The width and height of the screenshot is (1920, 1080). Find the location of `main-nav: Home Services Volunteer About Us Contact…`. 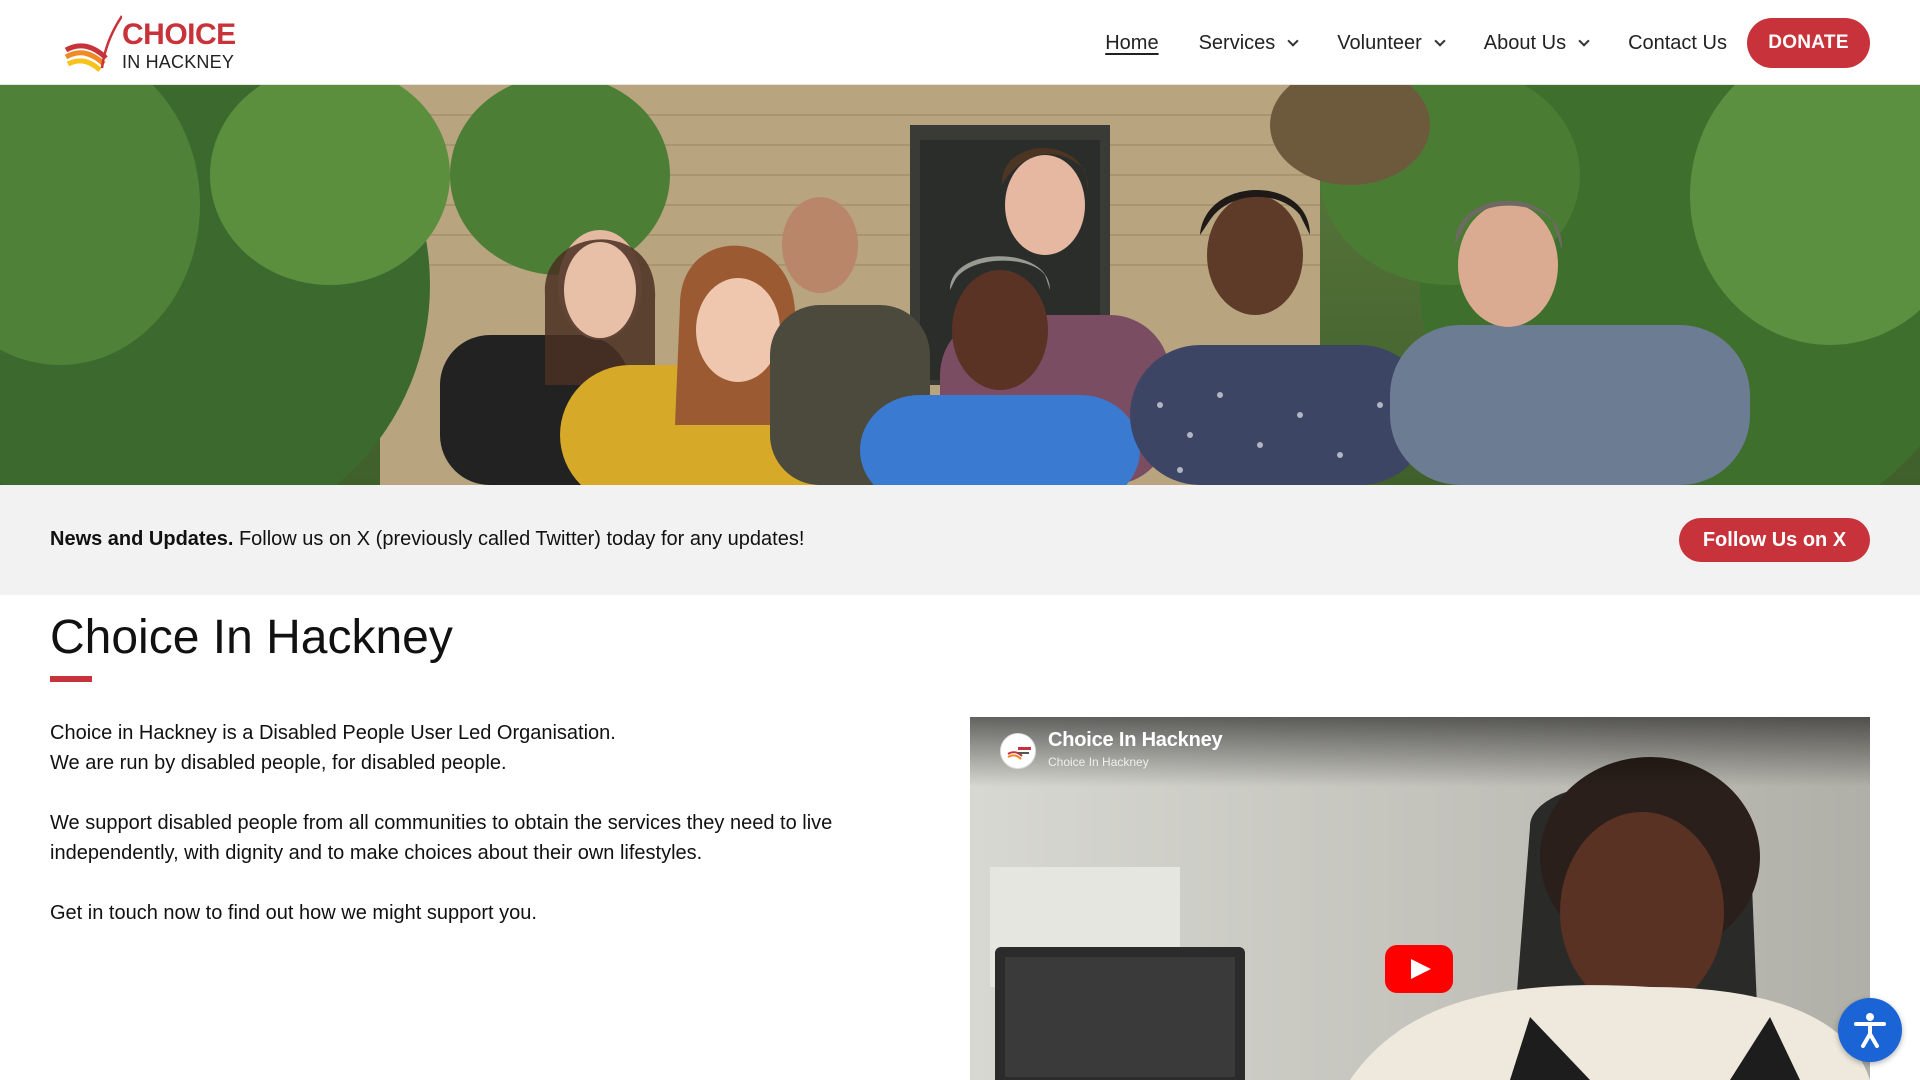

main-nav: Home Services Volunteer About Us Contact… is located at coordinates (1467, 43).